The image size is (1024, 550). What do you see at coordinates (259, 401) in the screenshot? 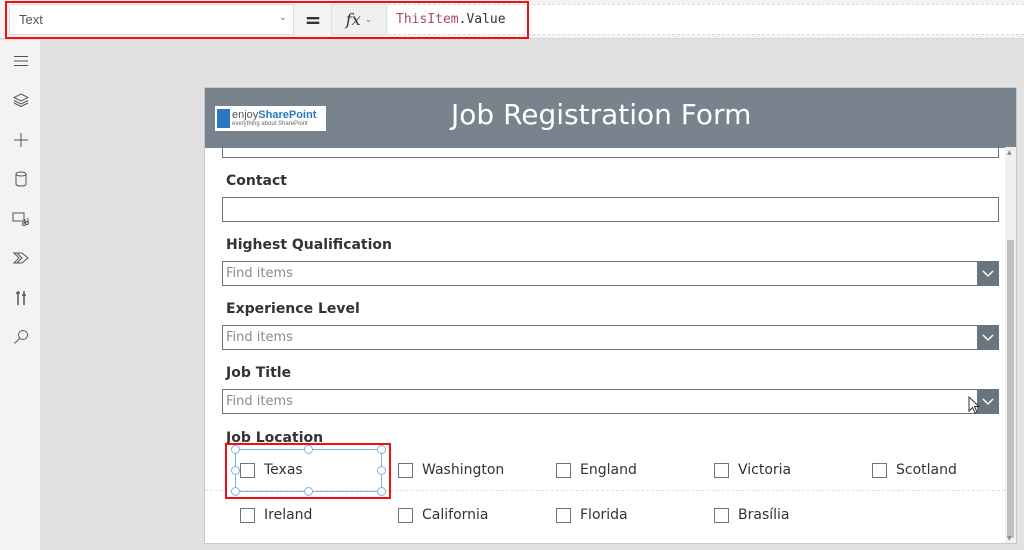
I see `job-title-placeholder: Find items` at bounding box center [259, 401].